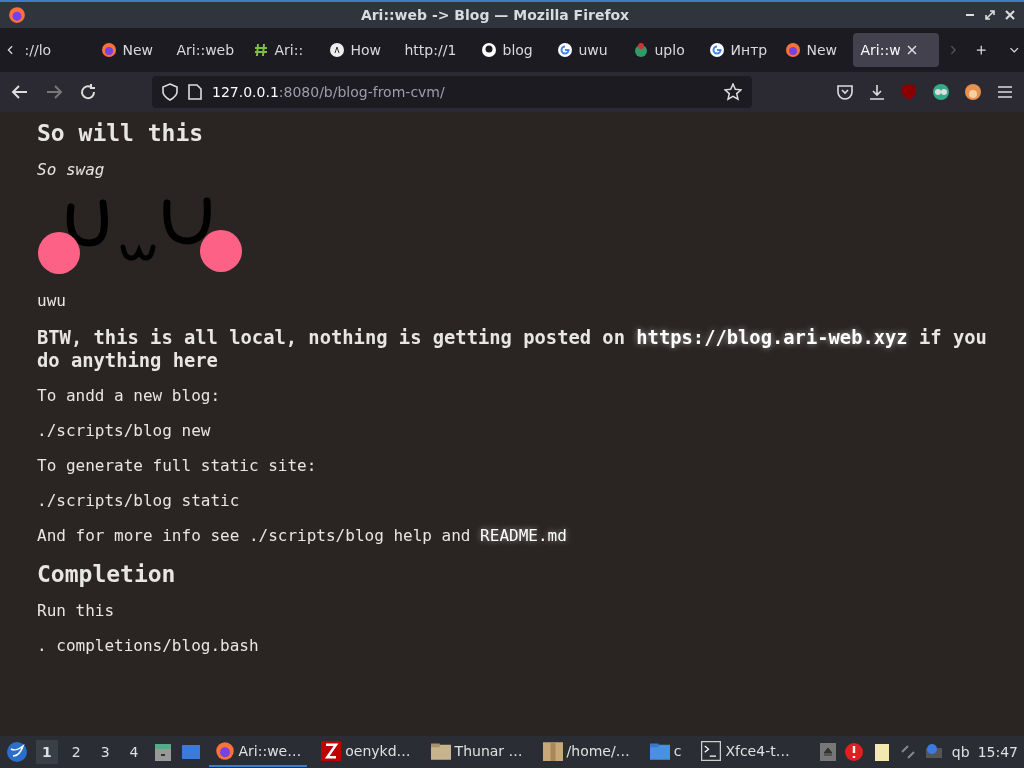 This screenshot has width=1024, height=768. I want to click on browser-tab: blog, so click(510, 50).